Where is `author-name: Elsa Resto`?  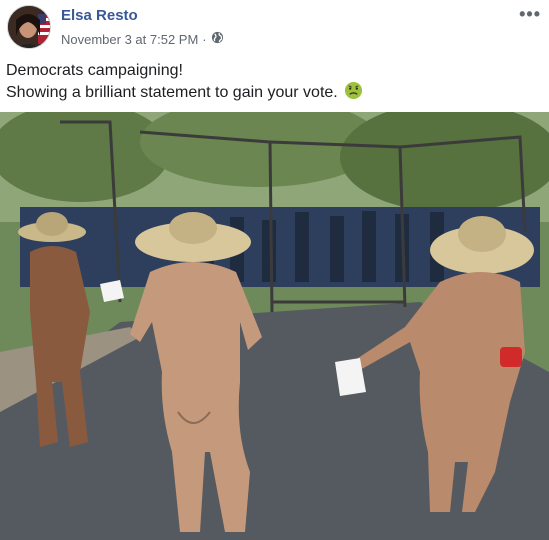
author-name: Elsa Resto is located at coordinates (99, 15).